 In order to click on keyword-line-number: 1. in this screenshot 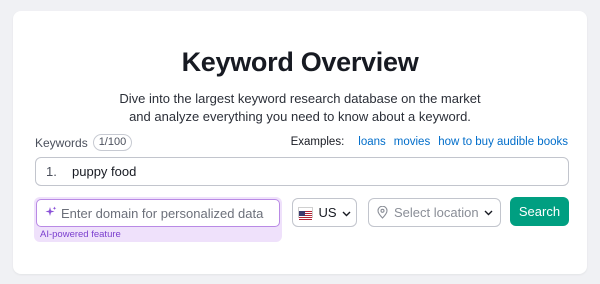, I will do `click(51, 171)`.